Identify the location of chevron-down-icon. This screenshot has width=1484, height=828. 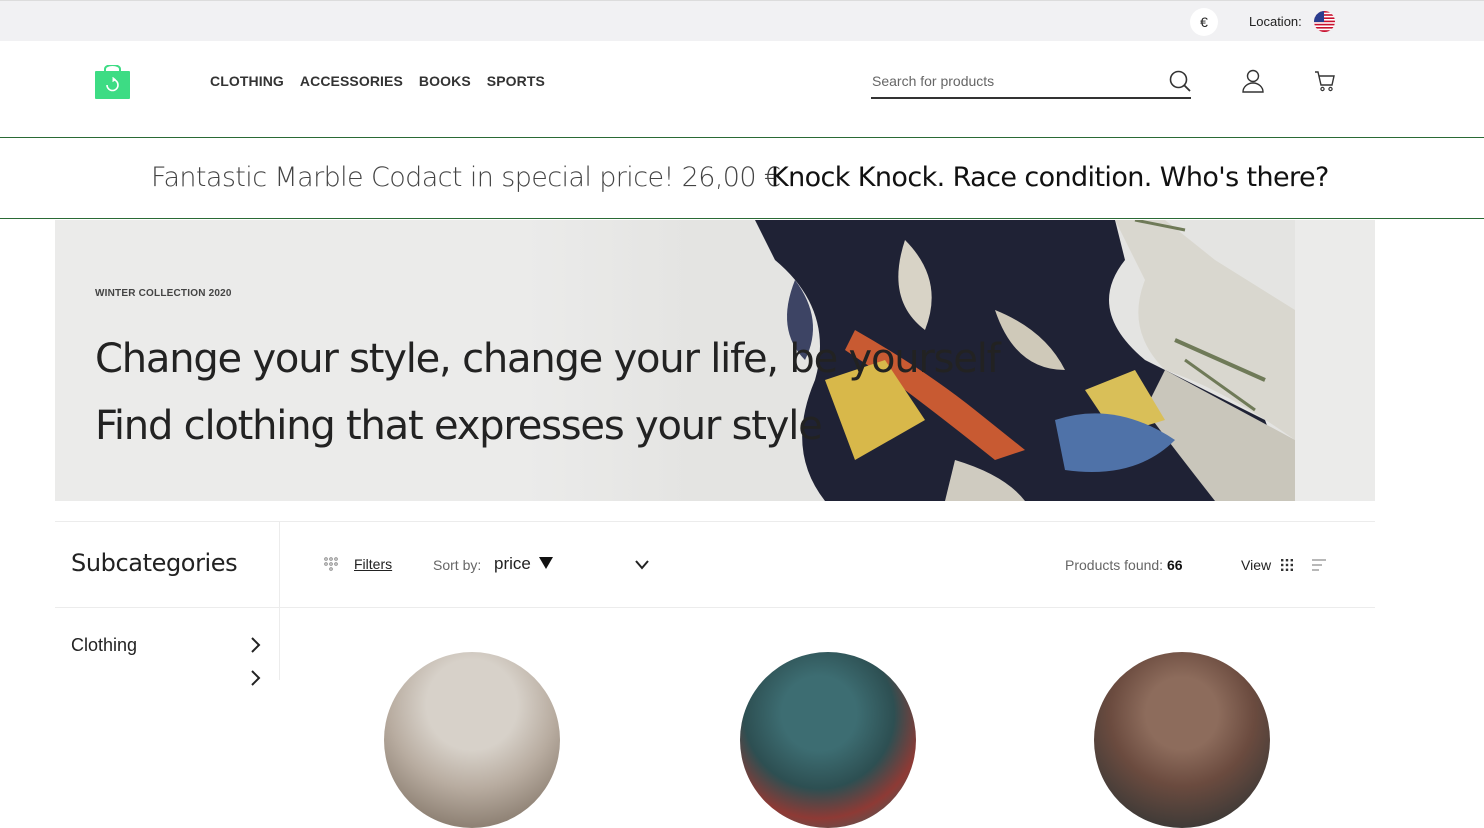
(642, 565).